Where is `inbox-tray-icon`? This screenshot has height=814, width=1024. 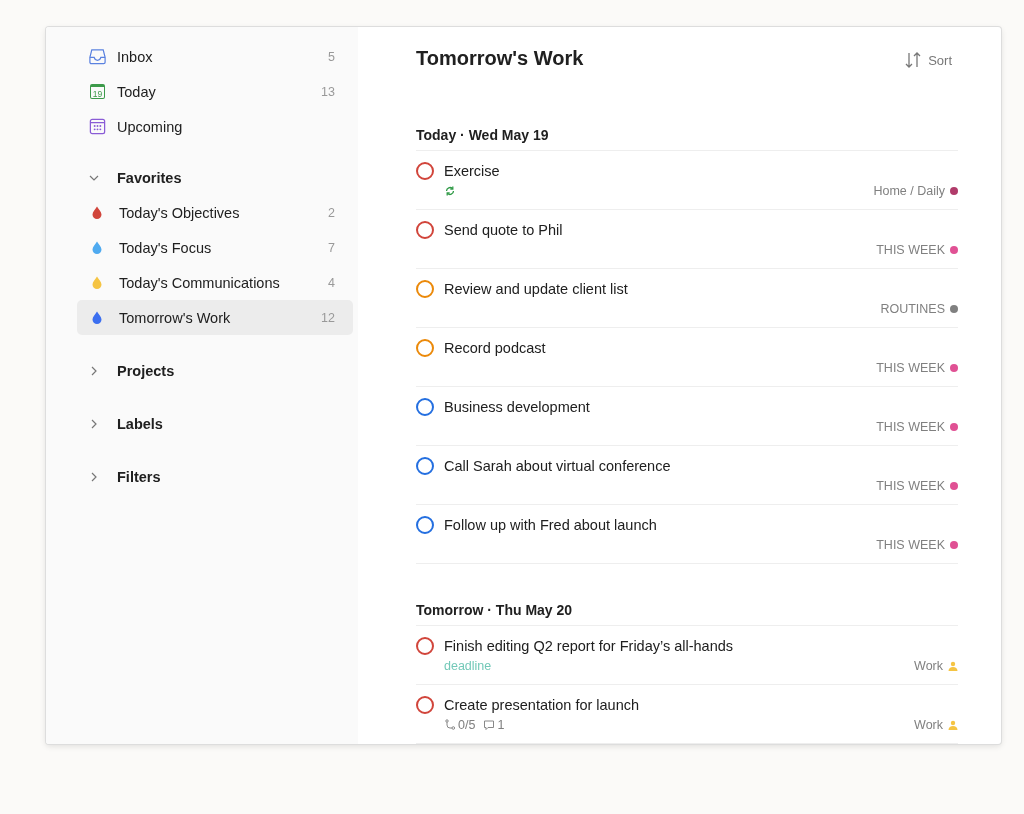 inbox-tray-icon is located at coordinates (97, 56).